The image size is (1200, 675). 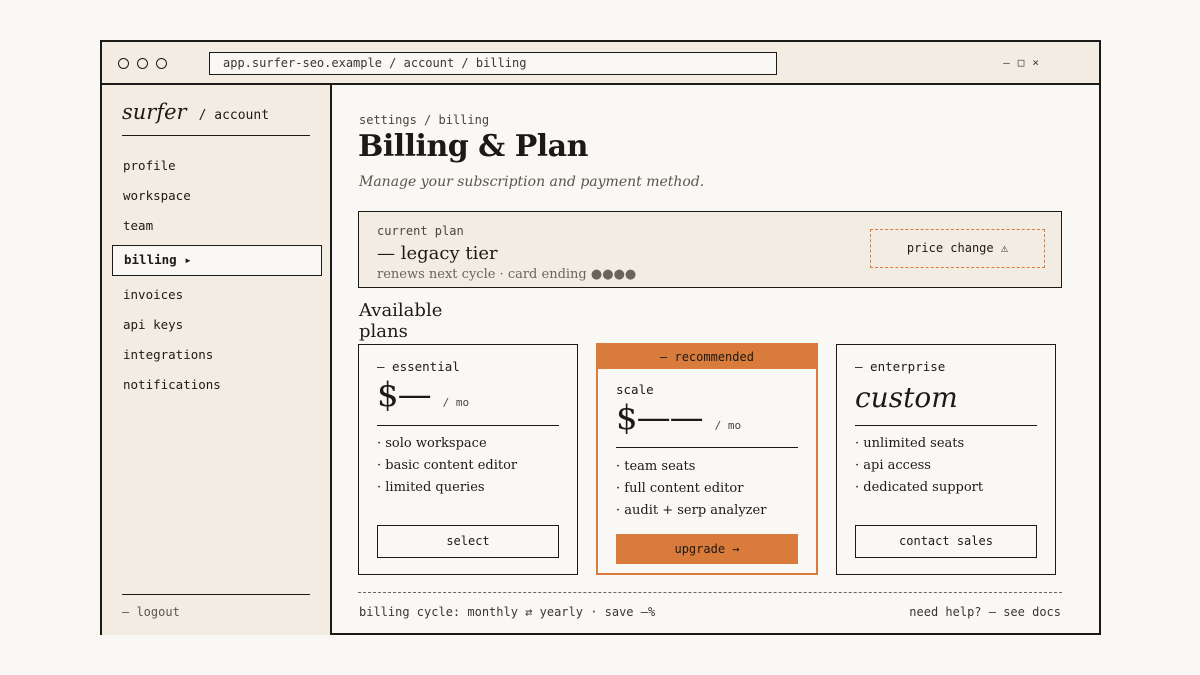 I want to click on sidebar-item-invoices: invoices, so click(x=217, y=295).